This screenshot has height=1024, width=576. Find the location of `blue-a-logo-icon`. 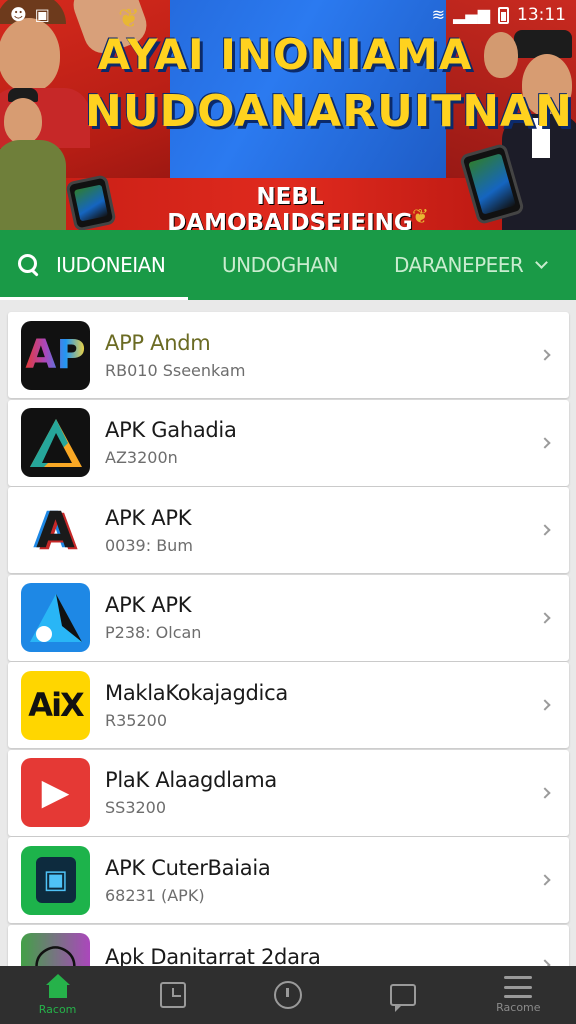

blue-a-logo-icon is located at coordinates (55, 617).